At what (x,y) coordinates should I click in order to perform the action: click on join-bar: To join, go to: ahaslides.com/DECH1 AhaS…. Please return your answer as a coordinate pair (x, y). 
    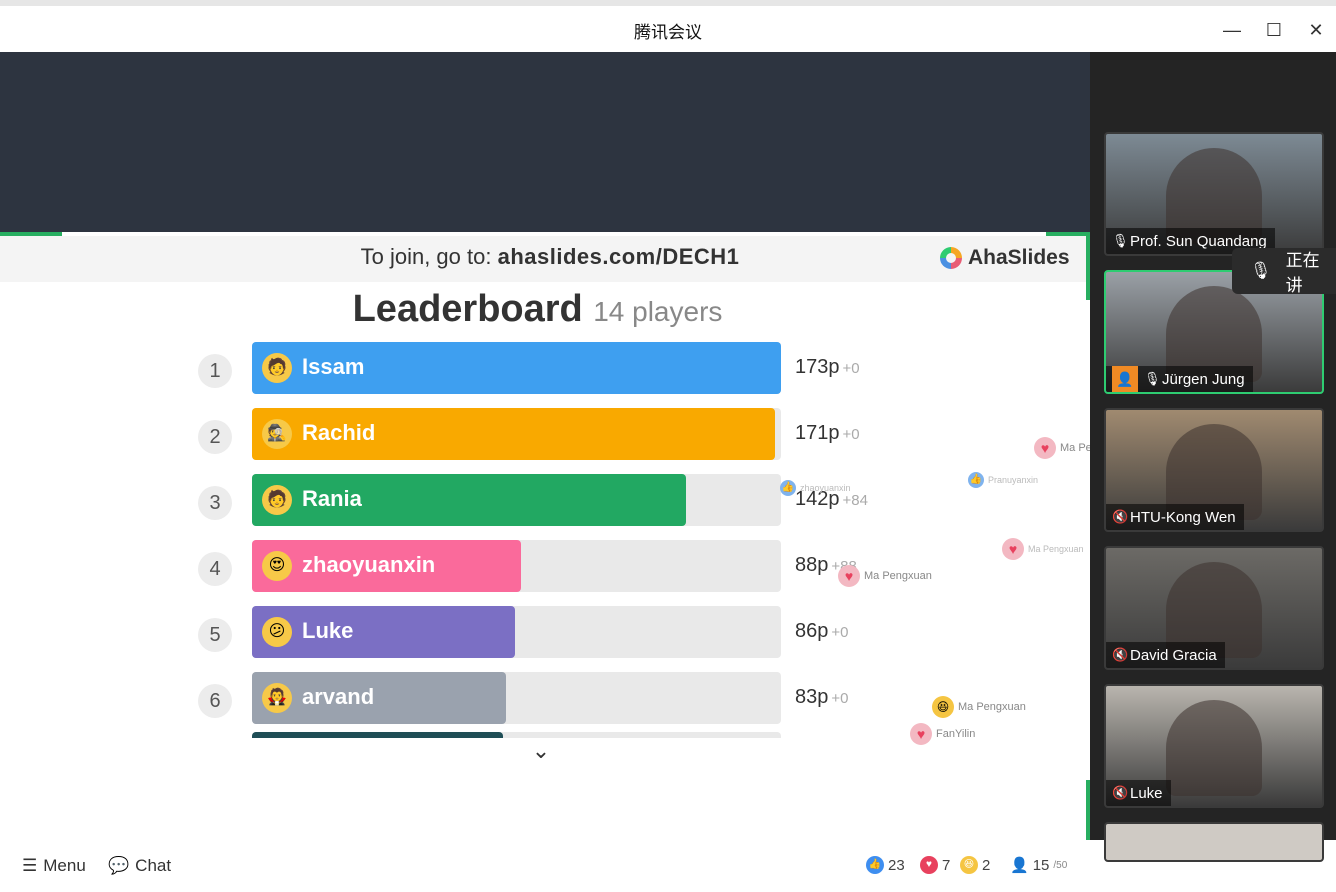
    Looking at the image, I should click on (543, 259).